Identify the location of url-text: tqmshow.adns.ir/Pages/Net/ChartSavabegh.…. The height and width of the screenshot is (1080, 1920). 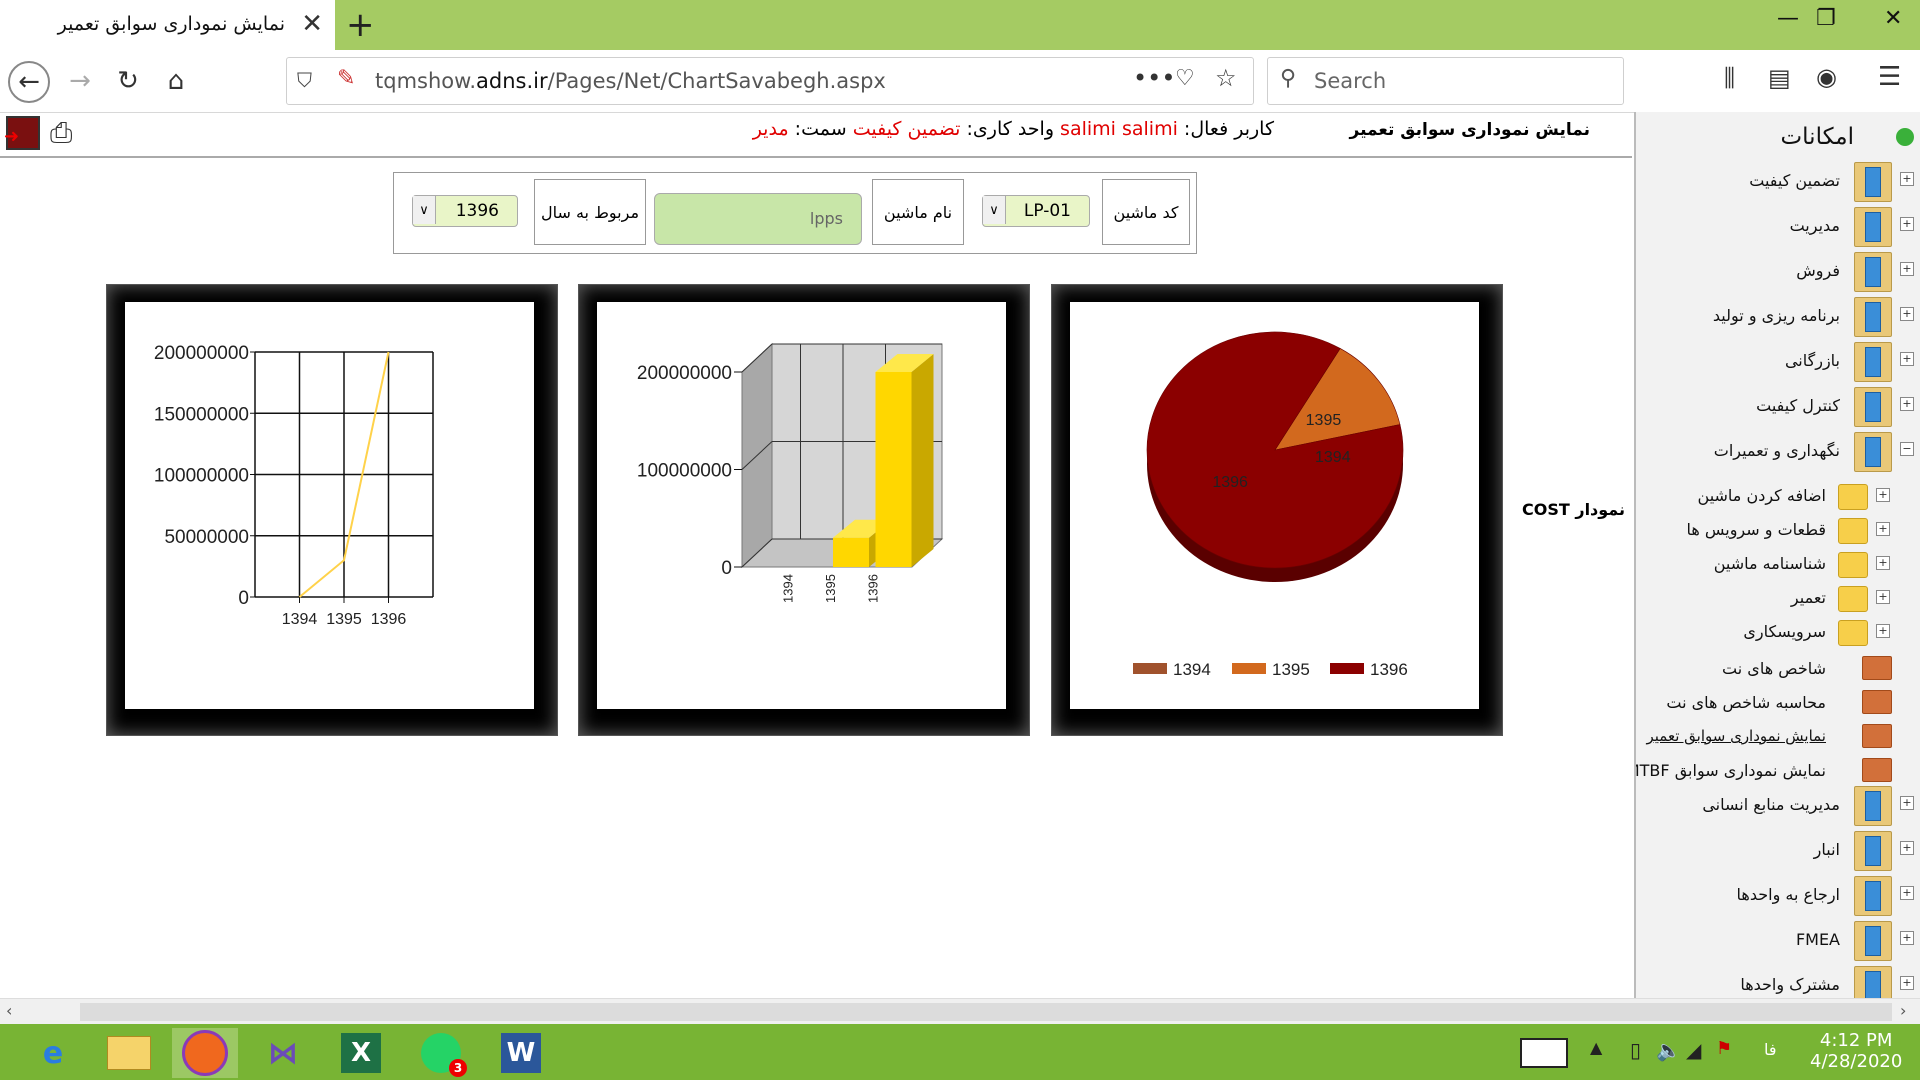
(630, 81).